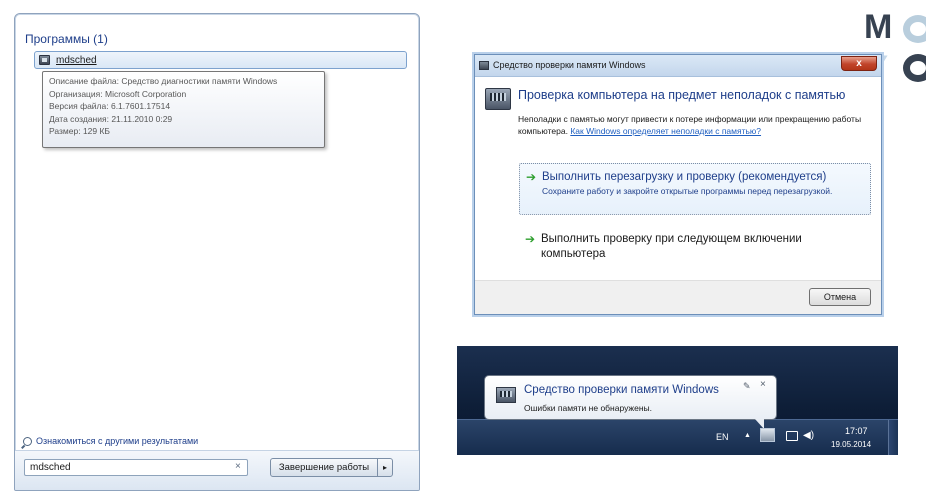 Image resolution: width=926 pixels, height=493 pixels. I want to click on notification-close-icon: ×, so click(763, 384).